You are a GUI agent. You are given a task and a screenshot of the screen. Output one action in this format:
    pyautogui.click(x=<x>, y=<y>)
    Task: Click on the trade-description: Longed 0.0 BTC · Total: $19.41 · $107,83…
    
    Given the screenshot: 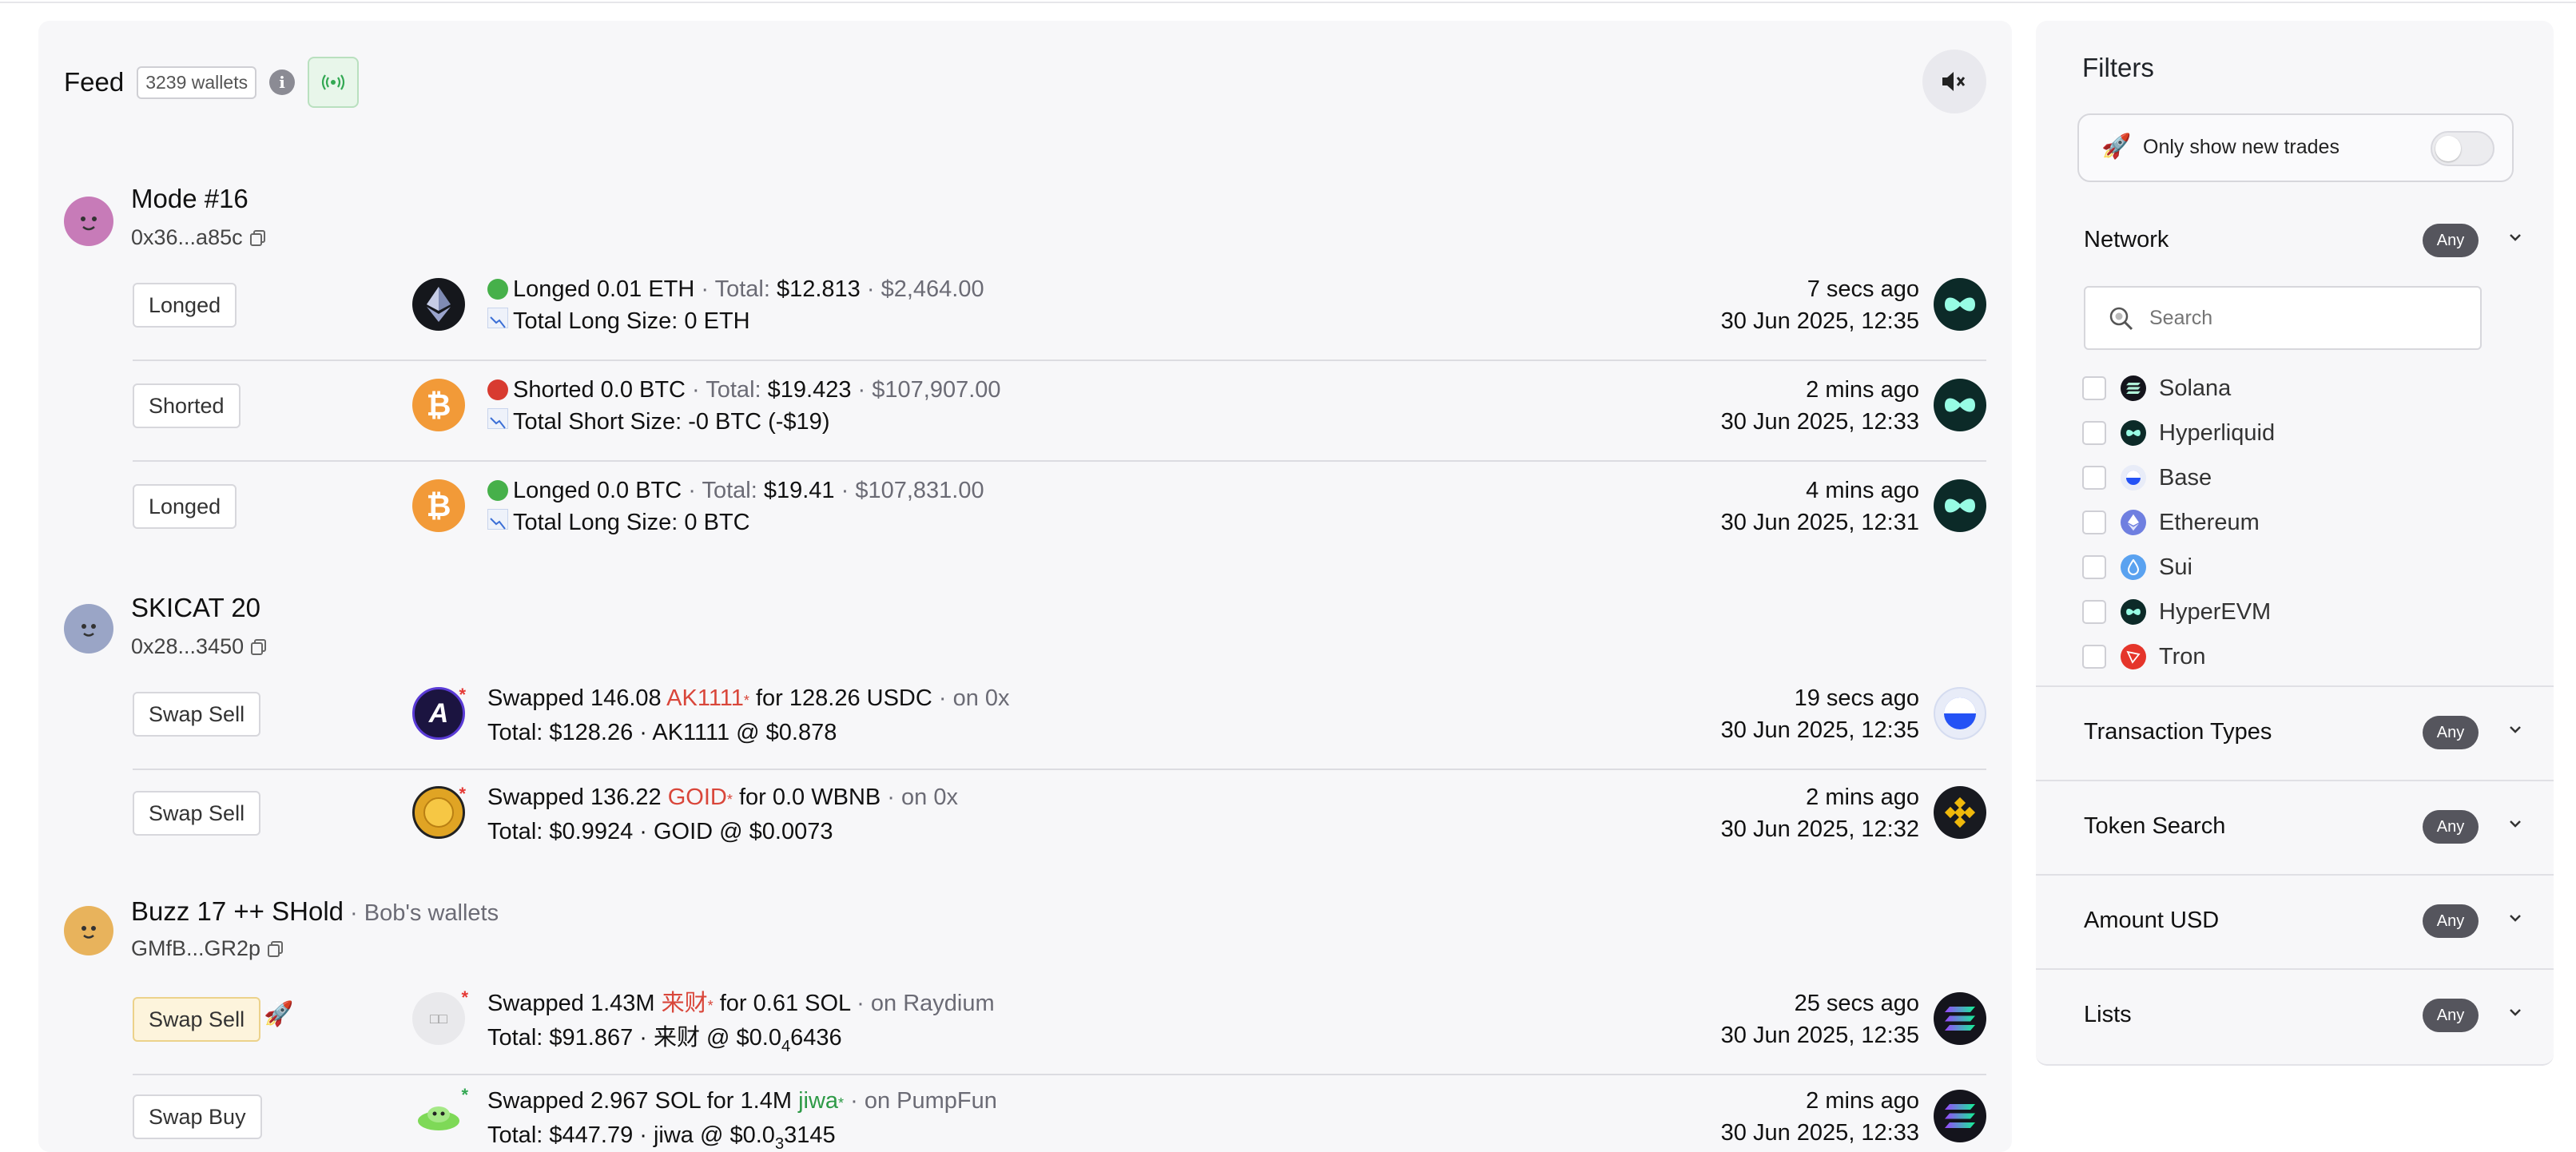 What is the action you would take?
    pyautogui.click(x=735, y=506)
    